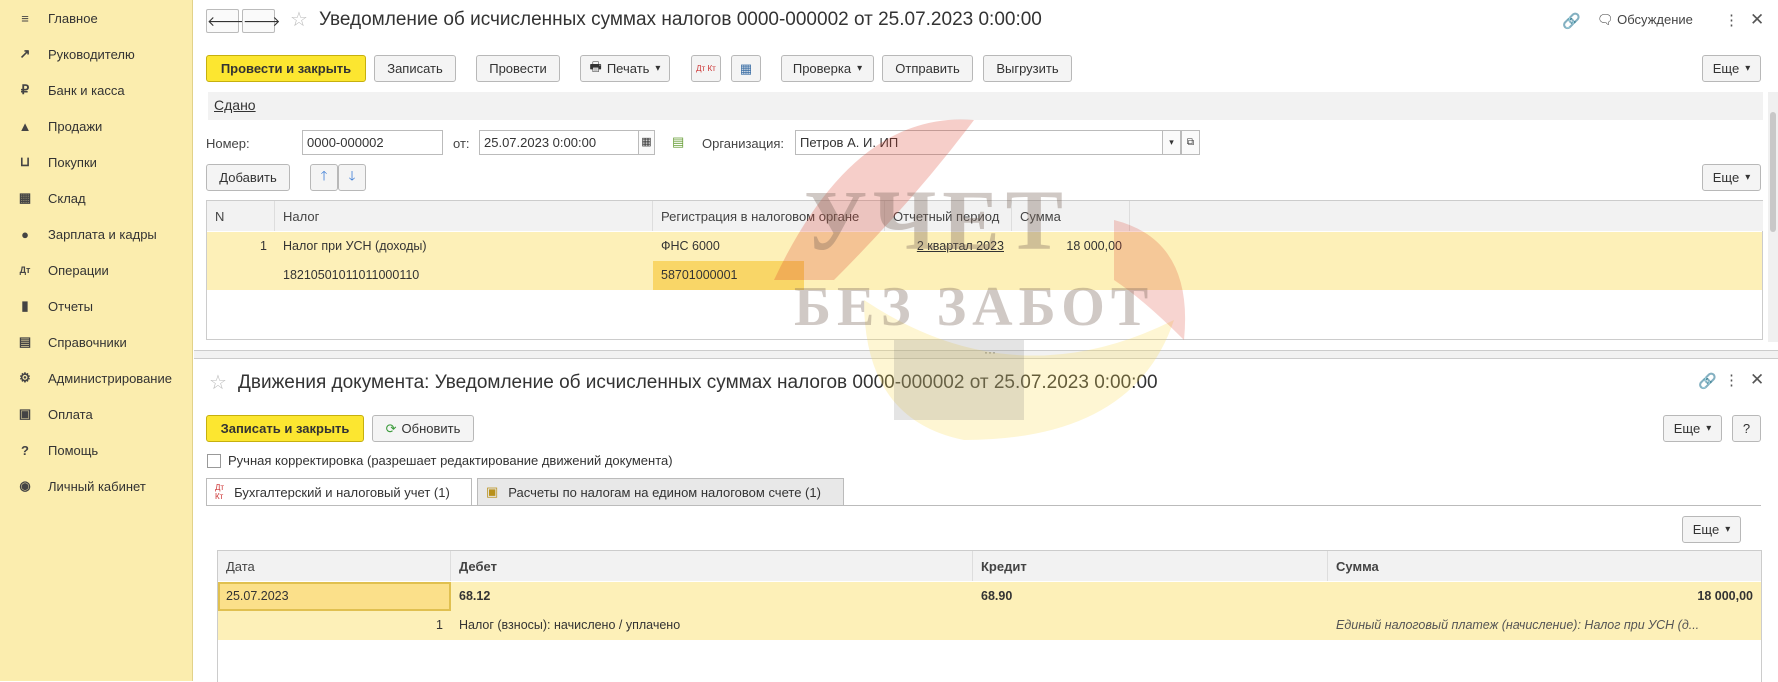 The height and width of the screenshot is (682, 1778). Describe the element at coordinates (559, 142) in the screenshot. I see `date-field: 25.07.2023 0:00:00` at that location.